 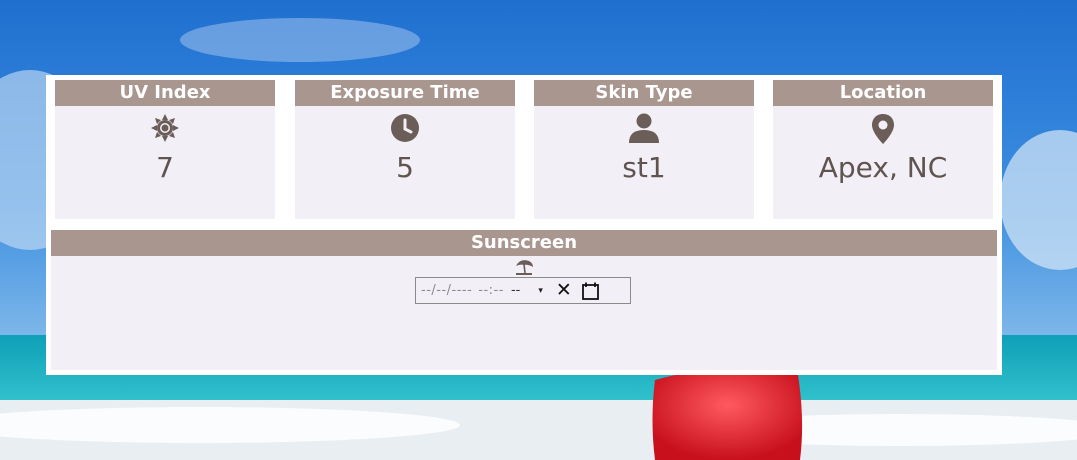 I want to click on clear-icon: ✕, so click(x=564, y=290).